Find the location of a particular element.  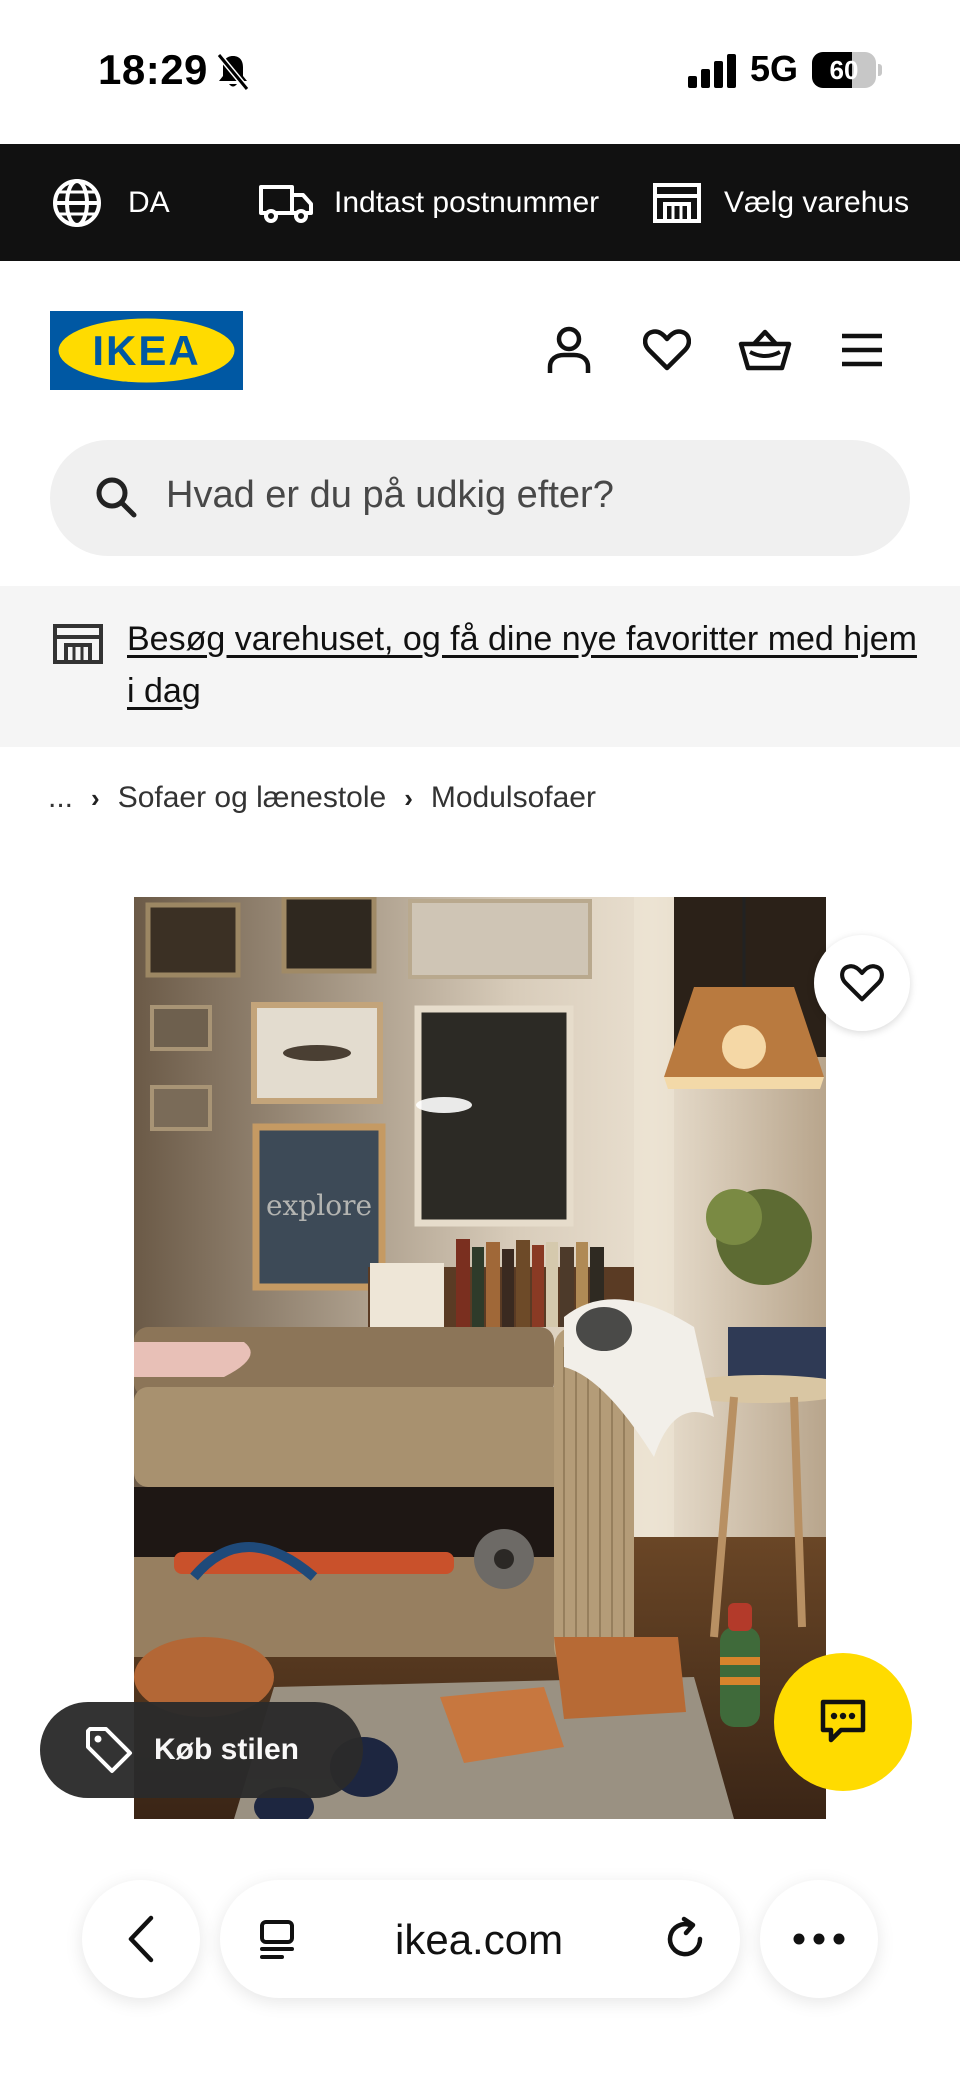

browser-back-button is located at coordinates (141, 1939).